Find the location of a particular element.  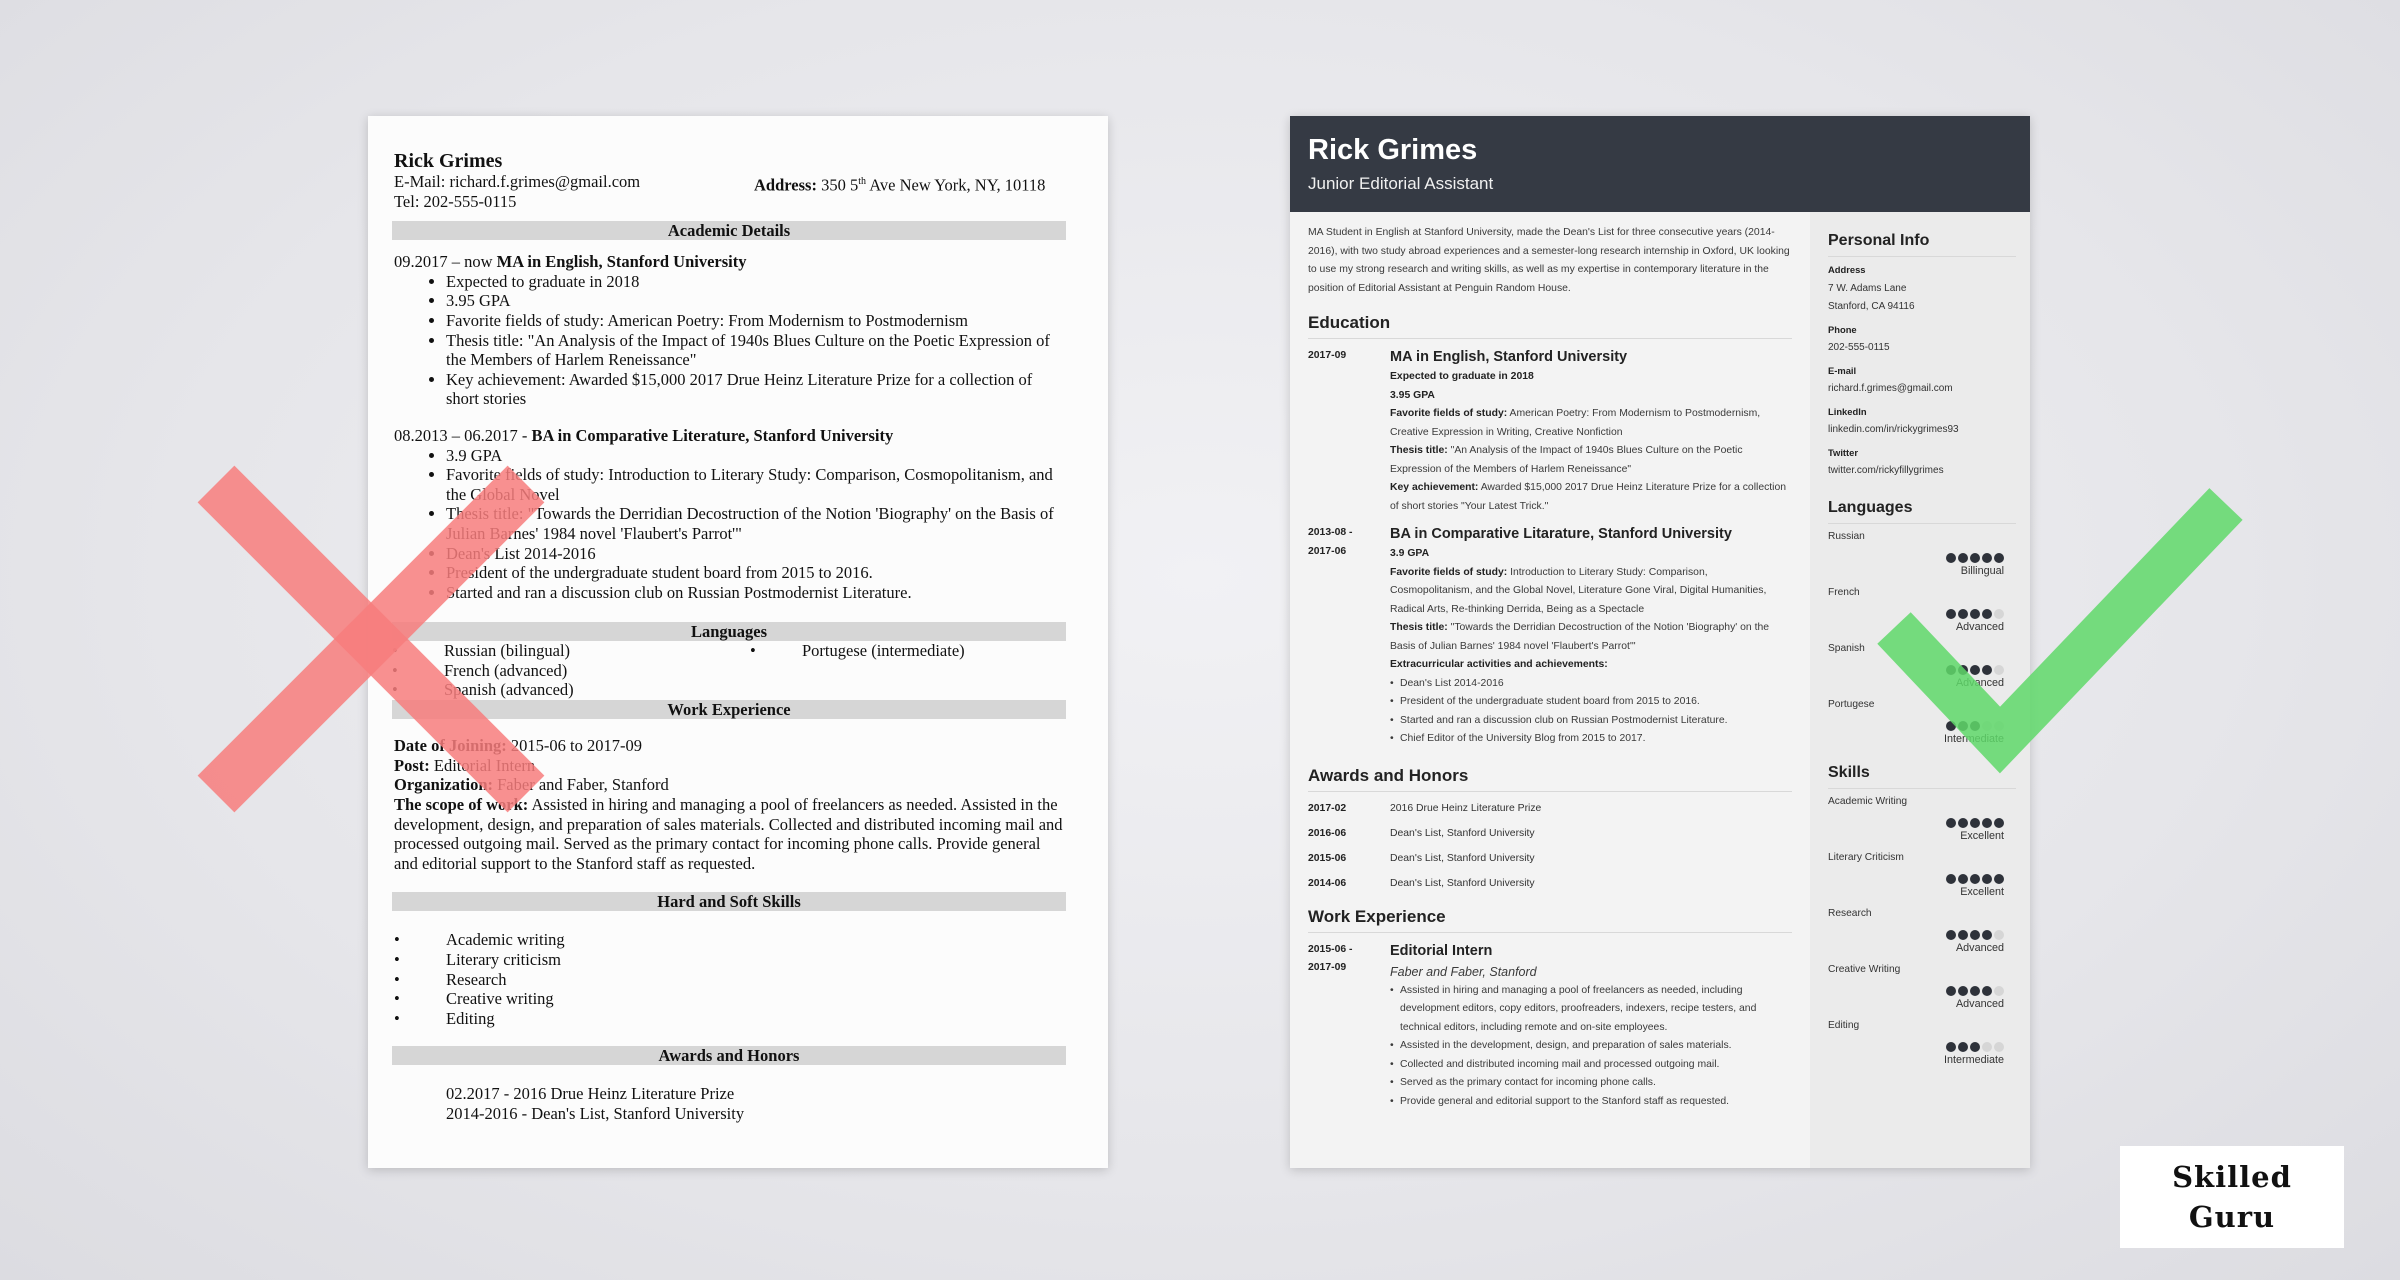

skill-rating: Editing Intermediate is located at coordinates (1922, 1043).